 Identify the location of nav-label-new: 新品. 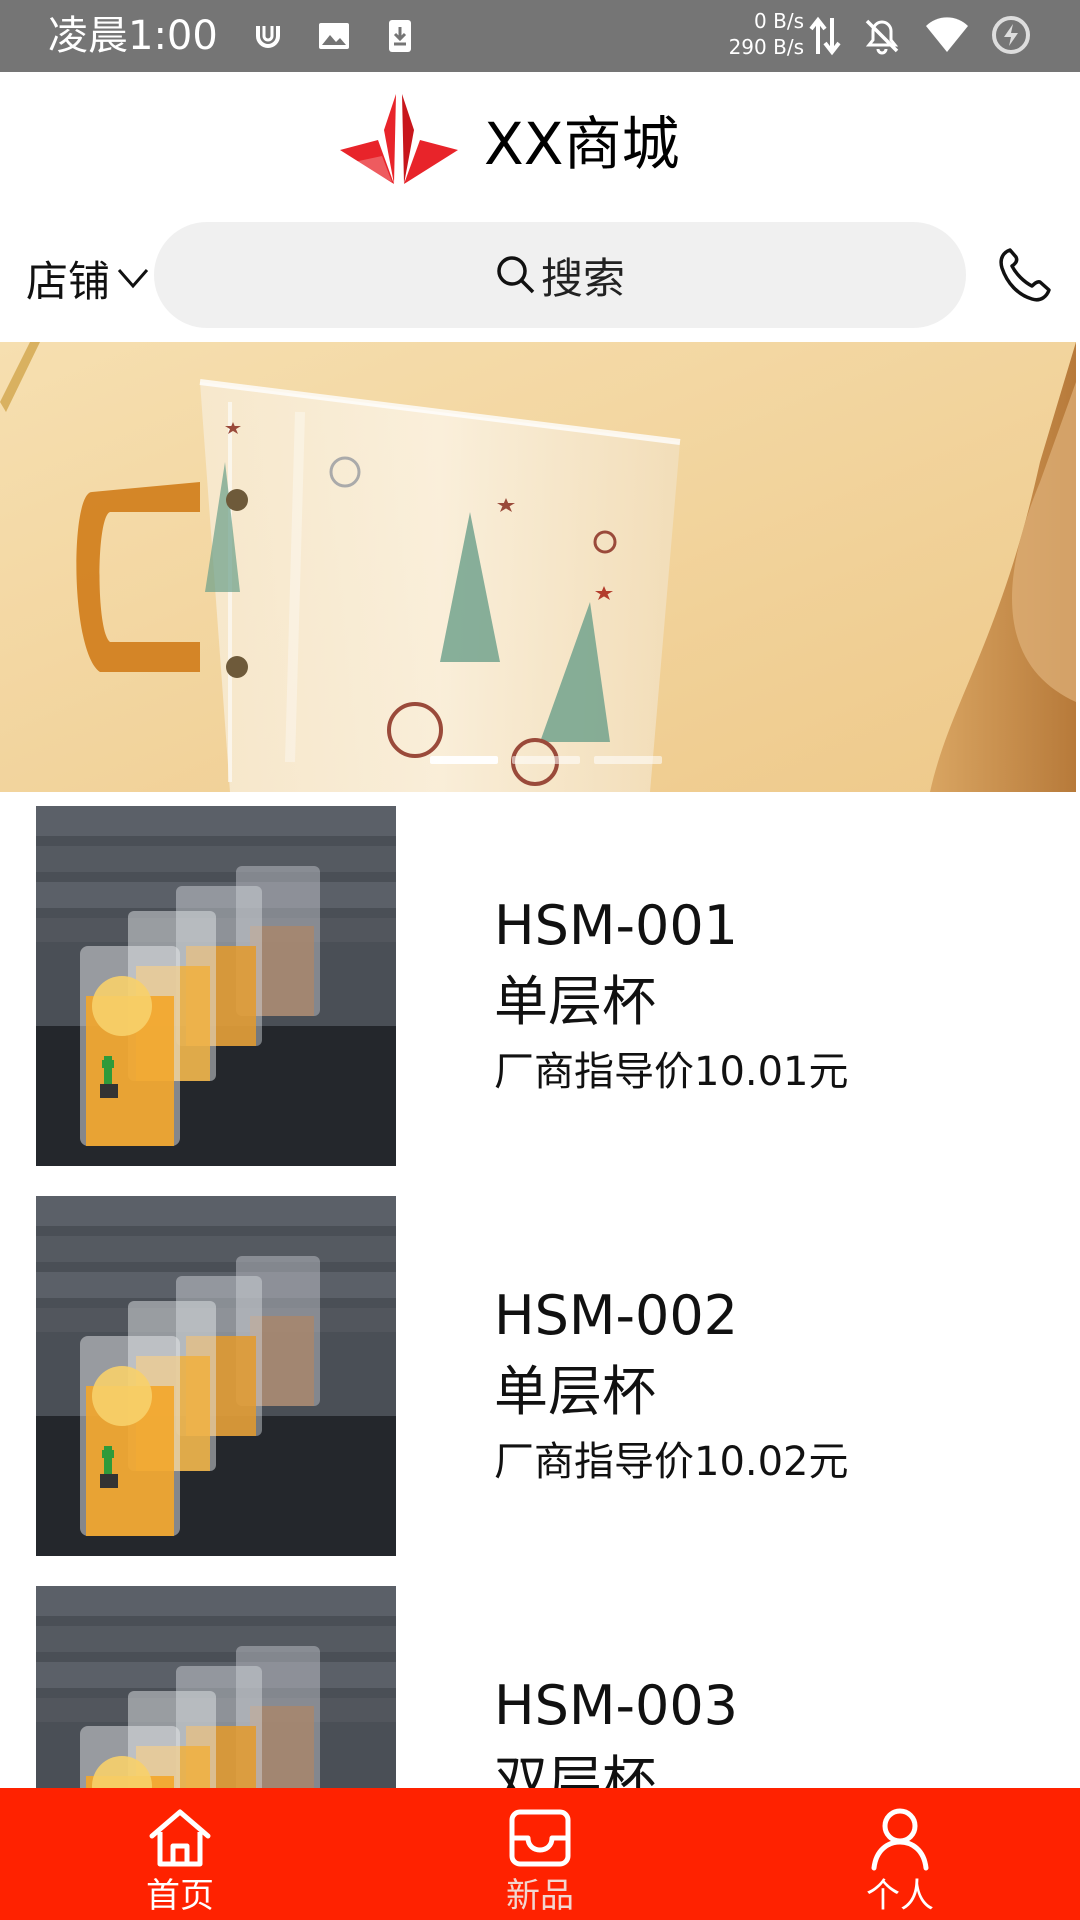
(540, 1896).